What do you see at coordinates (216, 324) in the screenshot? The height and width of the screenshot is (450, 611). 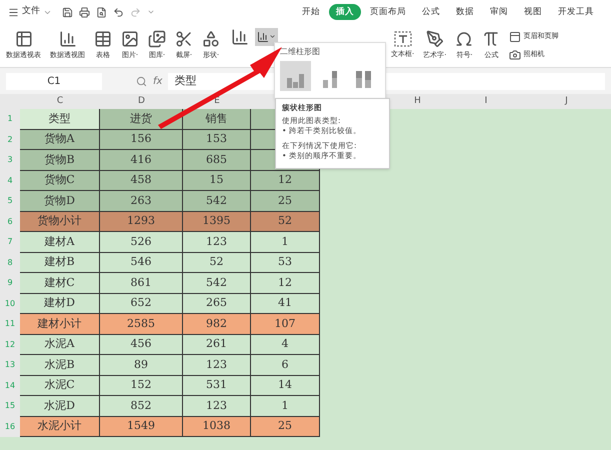 I see `table-cell-text: 982` at bounding box center [216, 324].